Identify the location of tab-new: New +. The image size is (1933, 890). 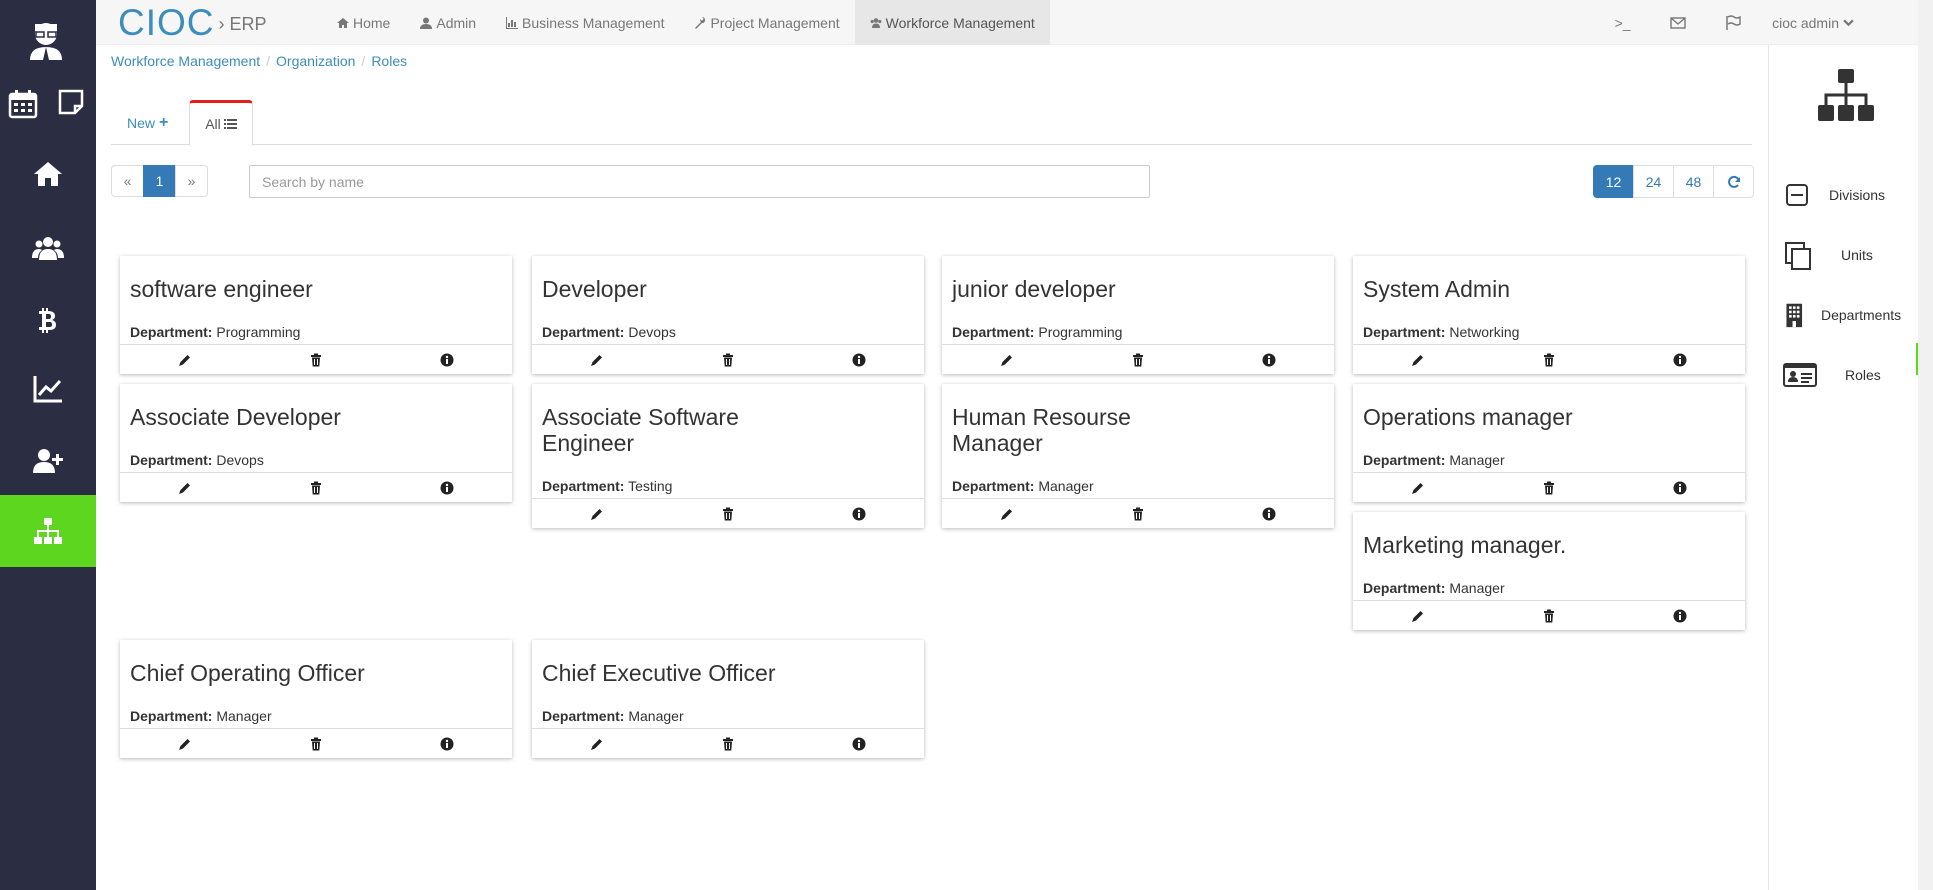
(147, 123).